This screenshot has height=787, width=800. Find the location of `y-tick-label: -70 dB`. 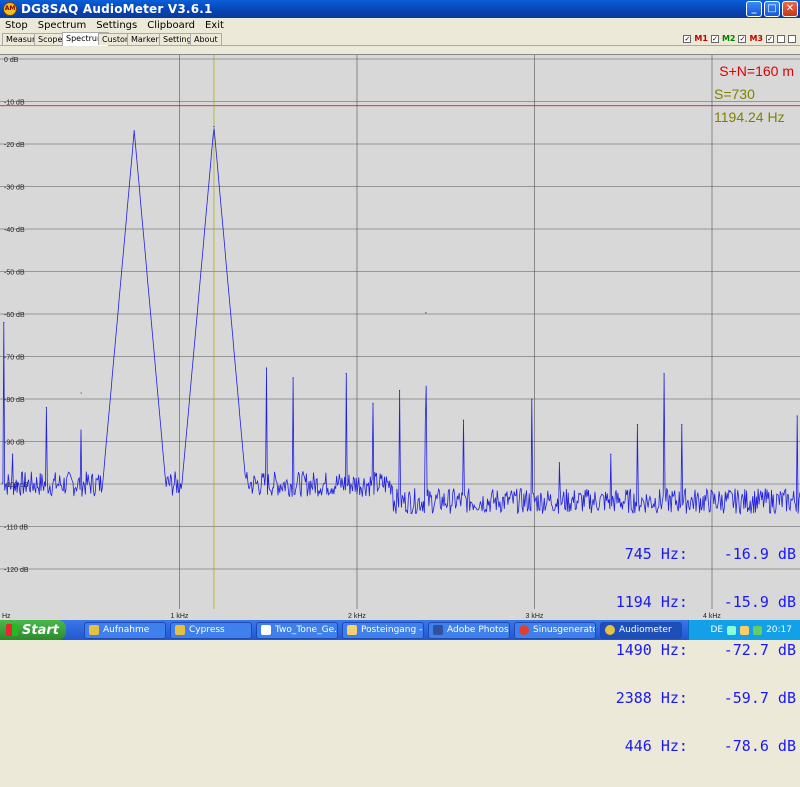

y-tick-label: -70 dB is located at coordinates (14, 358).